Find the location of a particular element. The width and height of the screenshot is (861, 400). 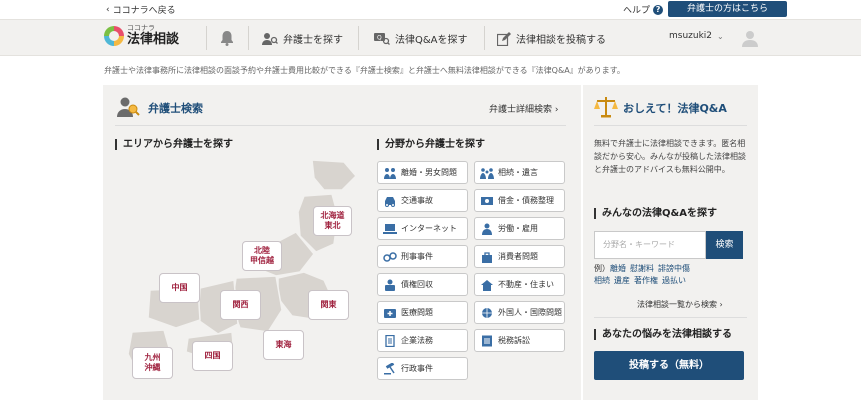

medical-icon is located at coordinates (390, 313).